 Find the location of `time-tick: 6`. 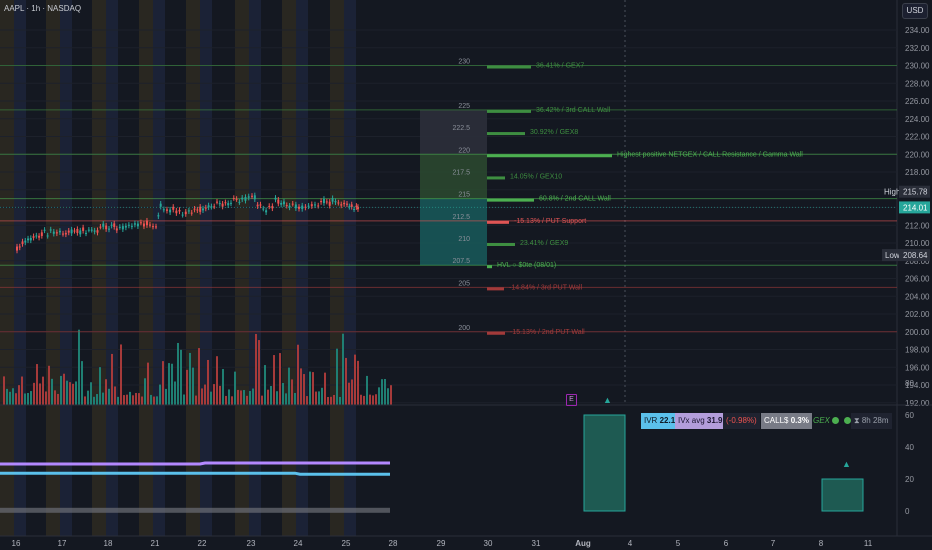

time-tick: 6 is located at coordinates (726, 543).